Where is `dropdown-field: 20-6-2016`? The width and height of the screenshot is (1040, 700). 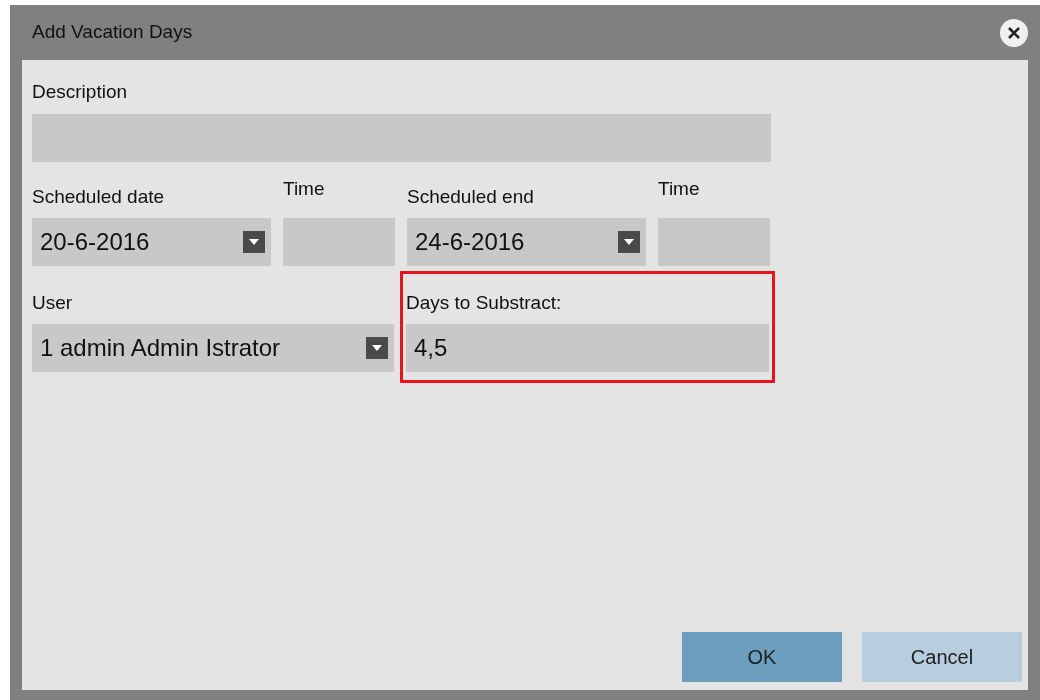 dropdown-field: 20-6-2016 is located at coordinates (151, 242).